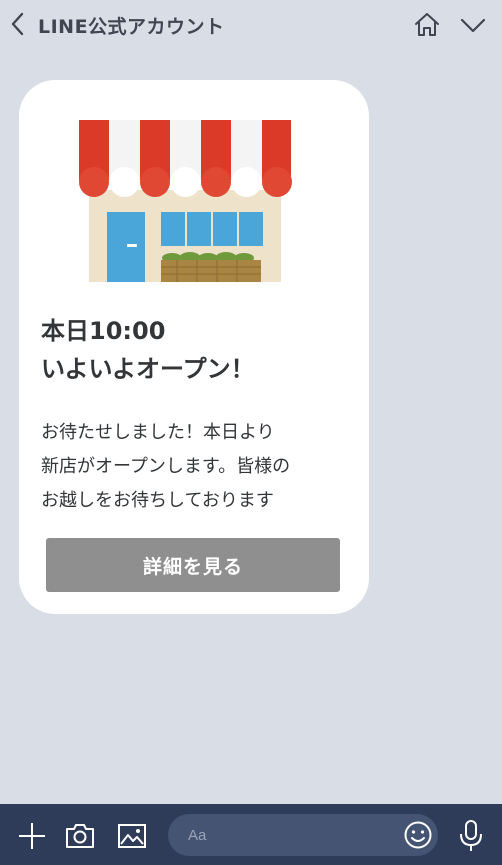 The height and width of the screenshot is (865, 502). What do you see at coordinates (32, 836) in the screenshot?
I see `plus-icon` at bounding box center [32, 836].